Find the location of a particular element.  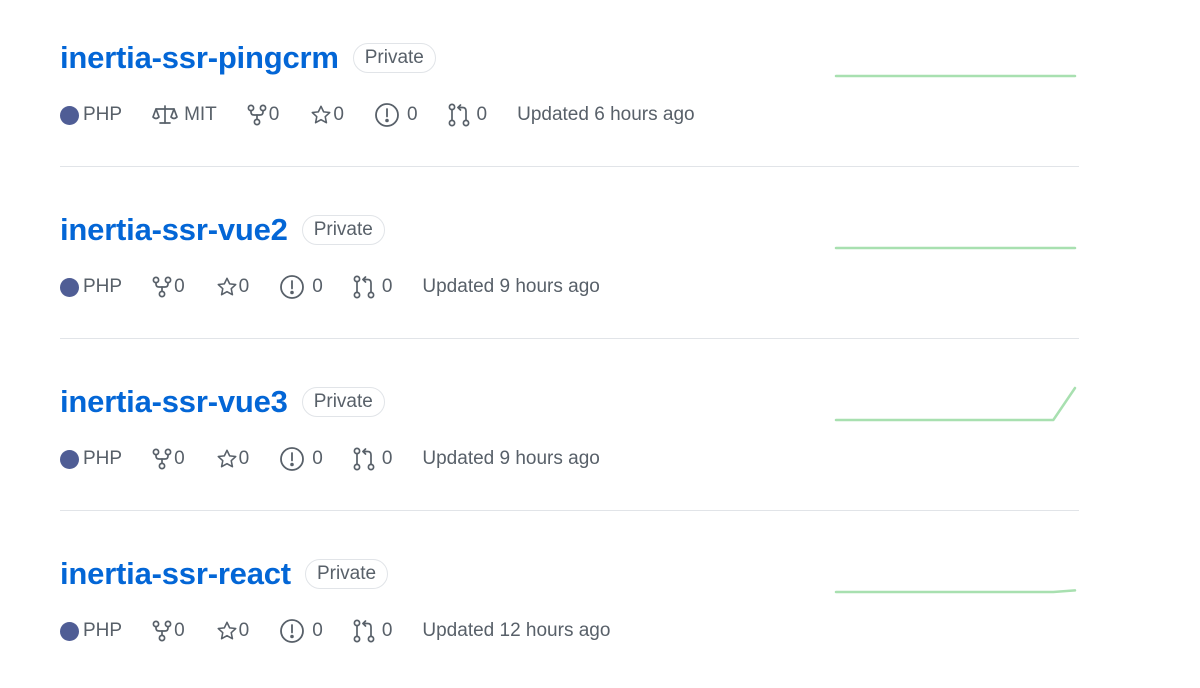

license: MIT is located at coordinates (184, 115).